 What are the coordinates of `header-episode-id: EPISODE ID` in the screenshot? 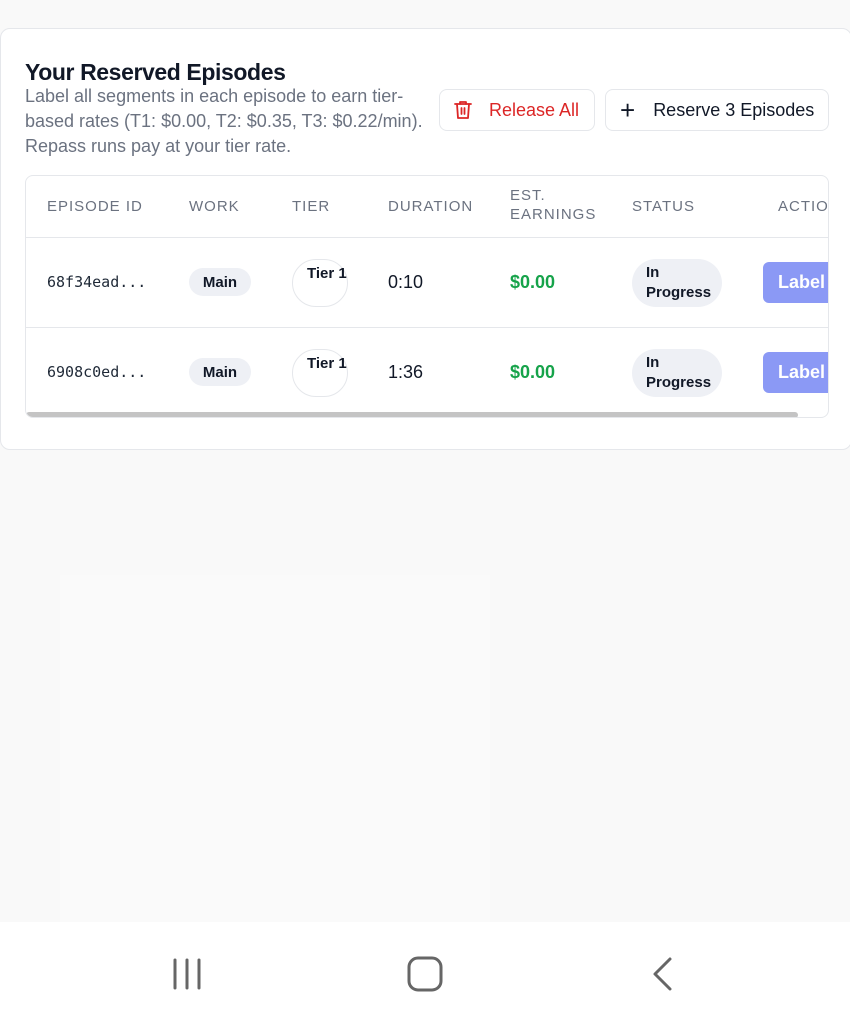 It's located at (95, 206).